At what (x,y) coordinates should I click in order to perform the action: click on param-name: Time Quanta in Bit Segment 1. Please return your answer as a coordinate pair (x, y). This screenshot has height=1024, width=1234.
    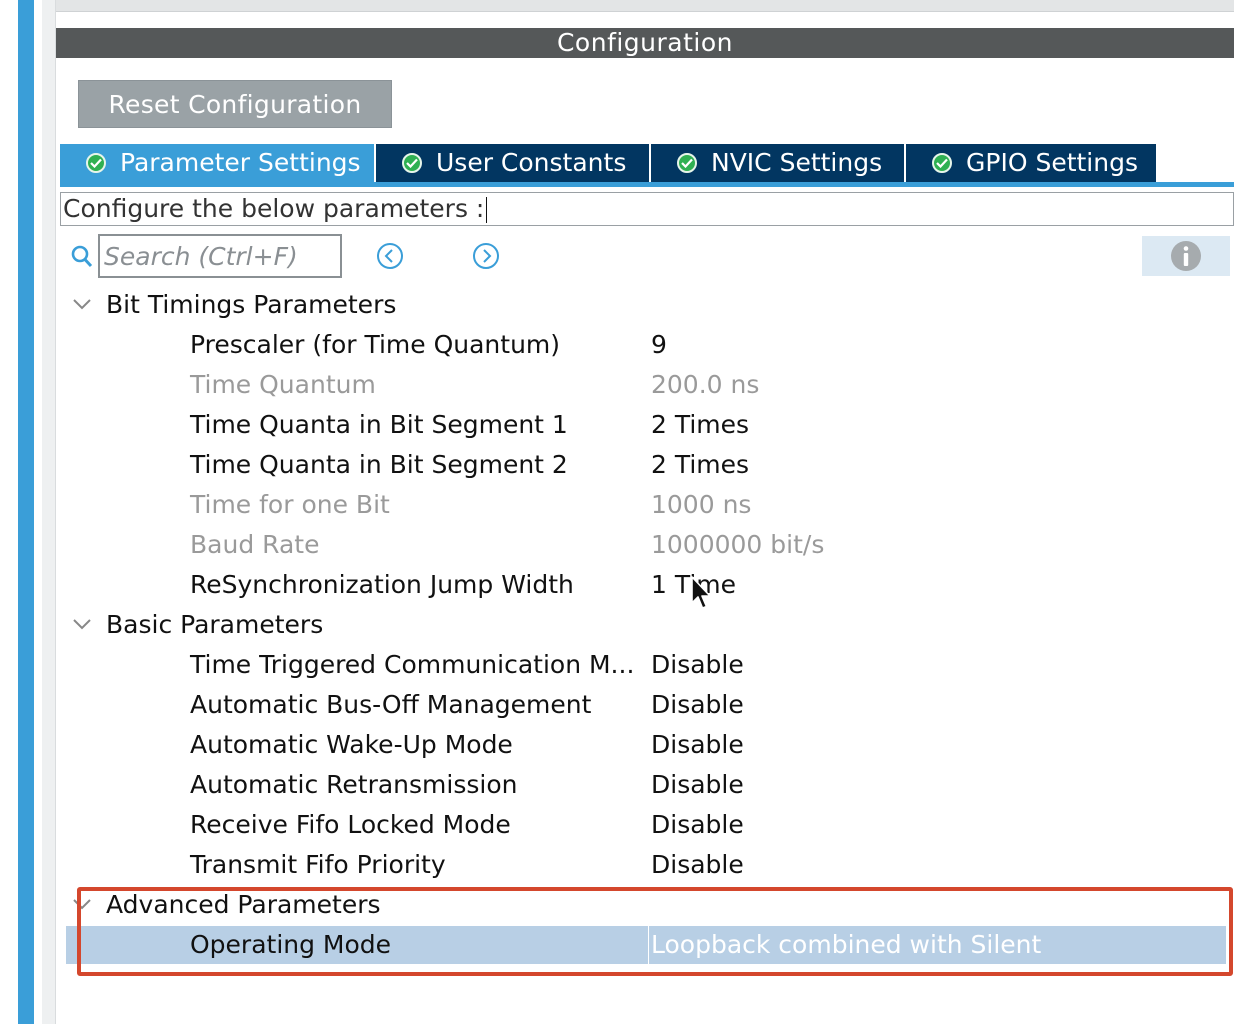
    Looking at the image, I should click on (379, 424).